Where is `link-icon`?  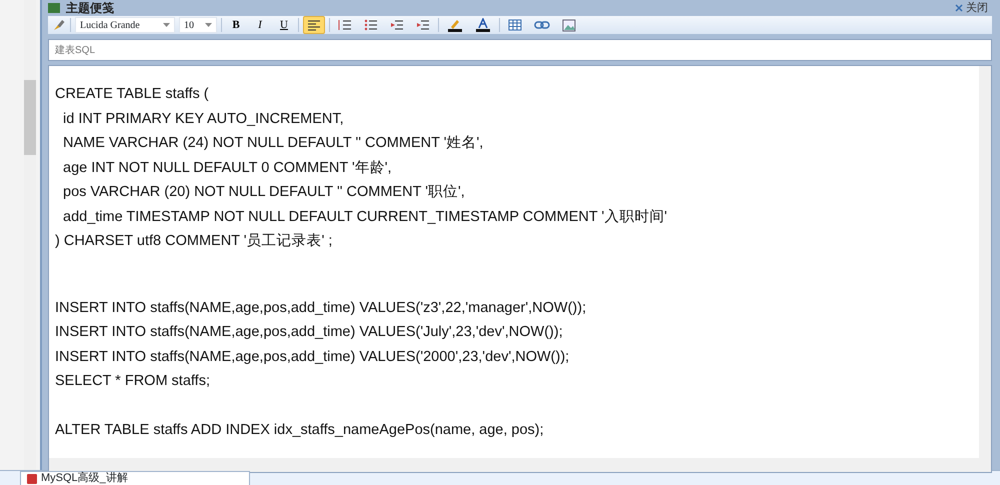
link-icon is located at coordinates (542, 25).